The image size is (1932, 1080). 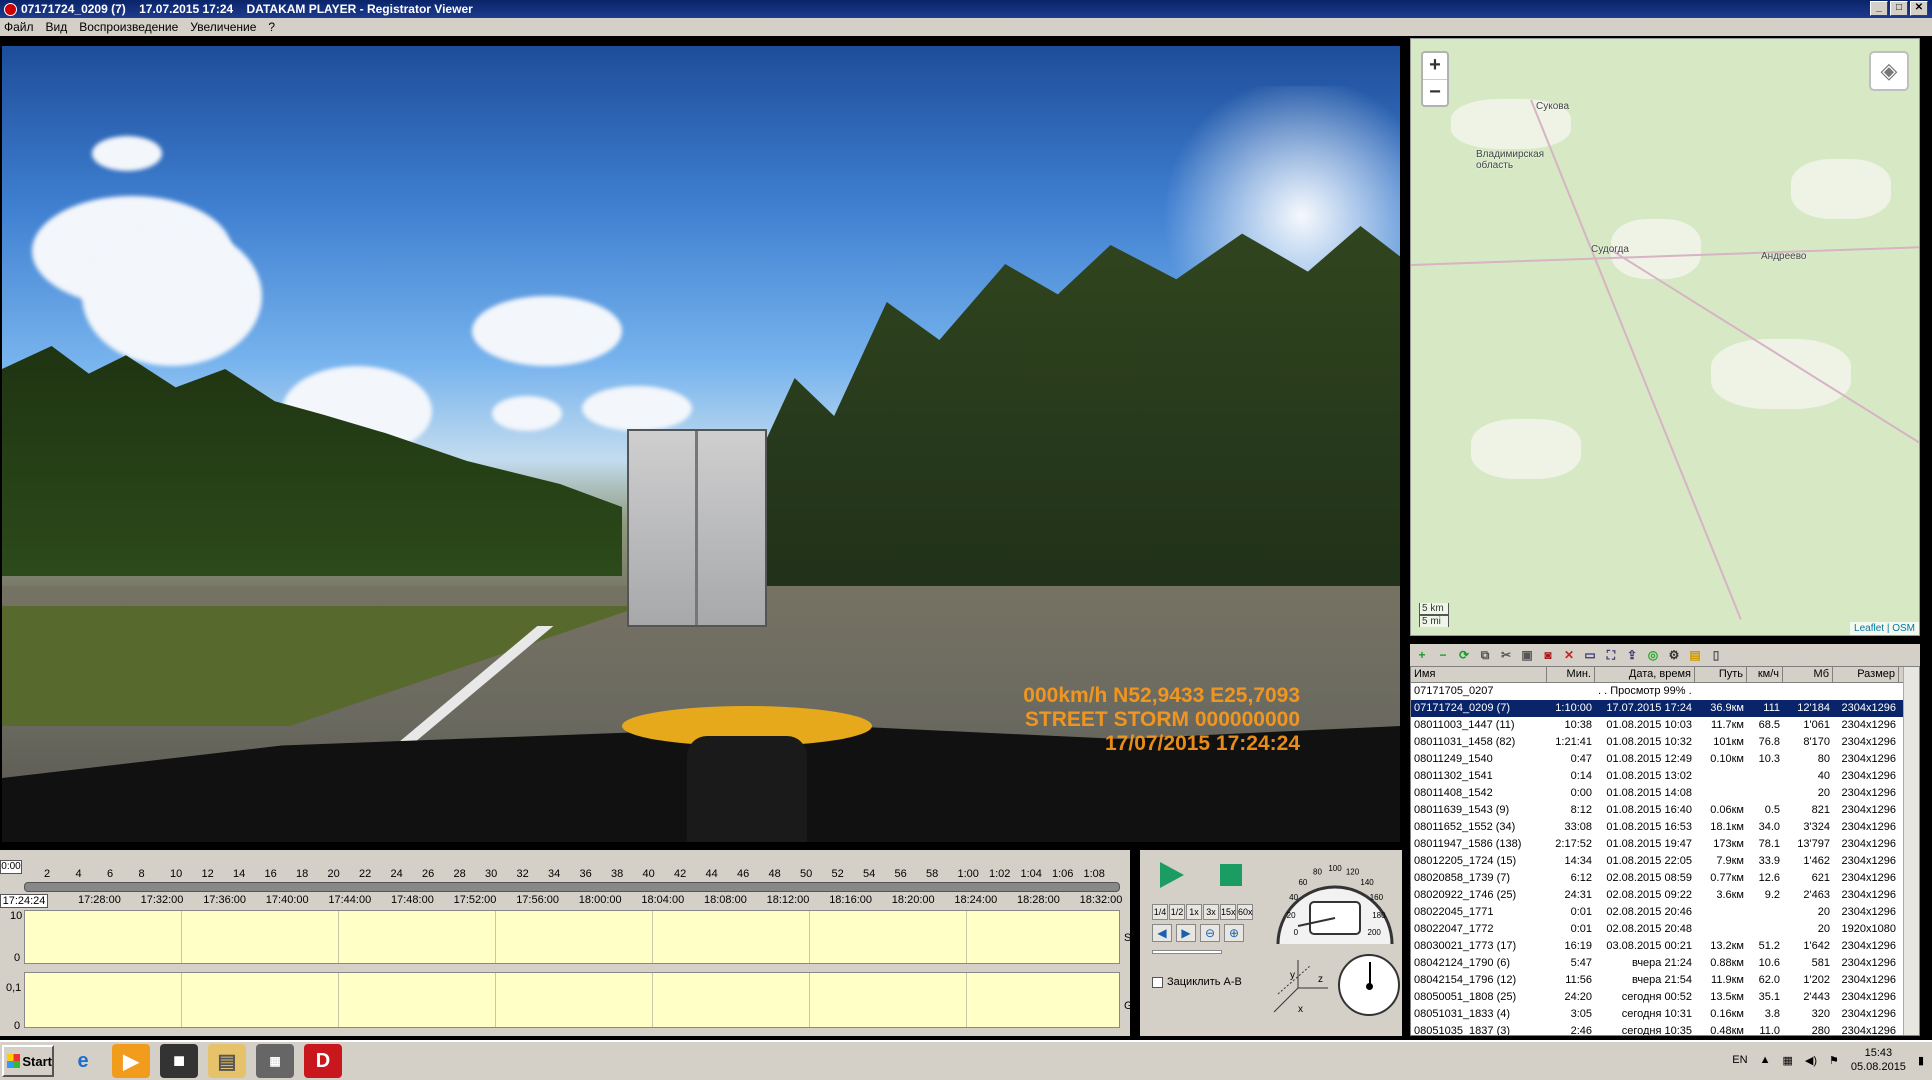 I want to click on map-layers-button: ◈, so click(x=1889, y=71).